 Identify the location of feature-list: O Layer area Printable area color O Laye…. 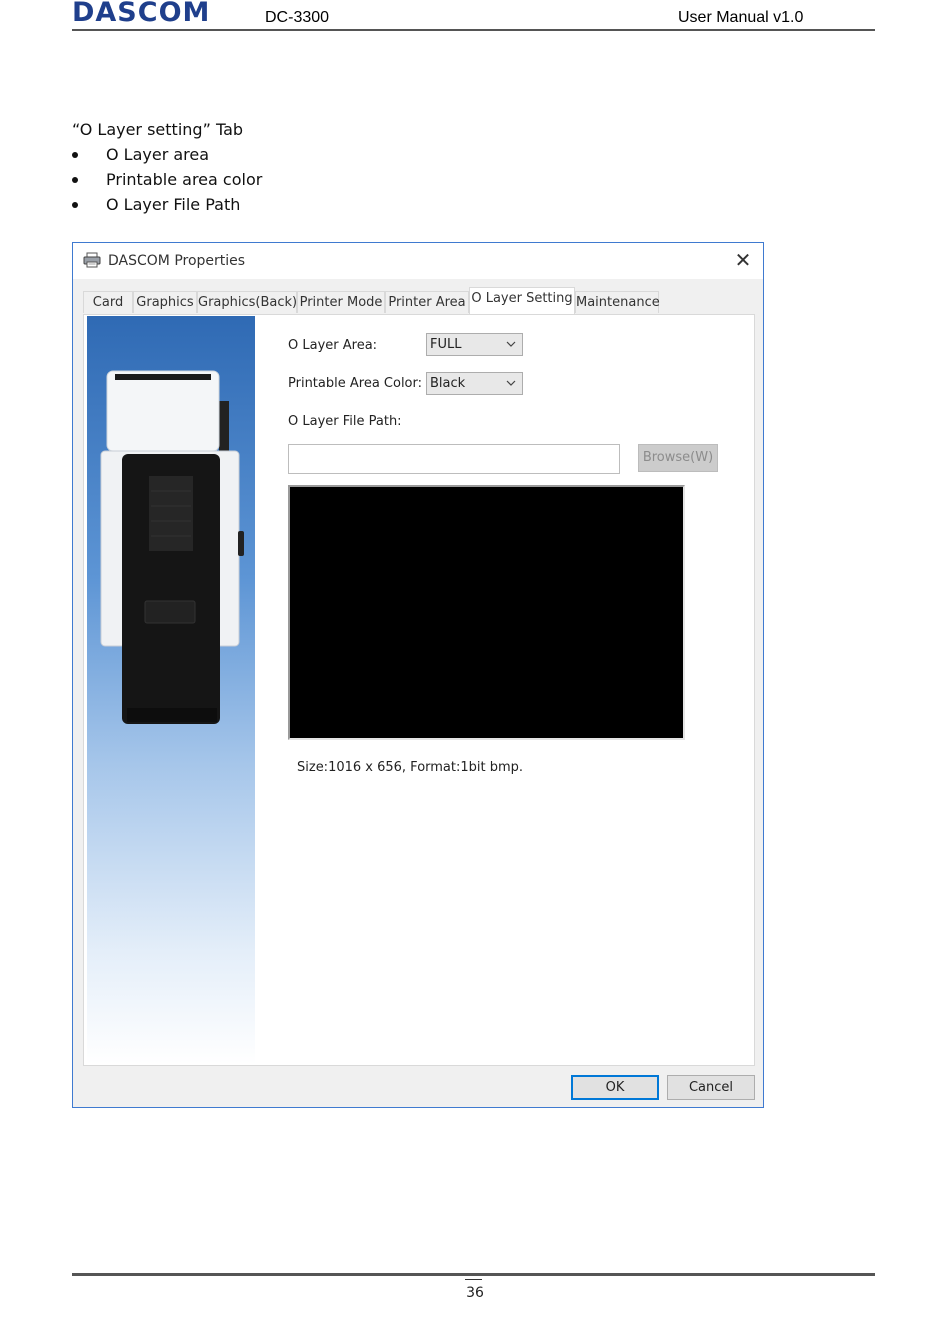
(167, 182).